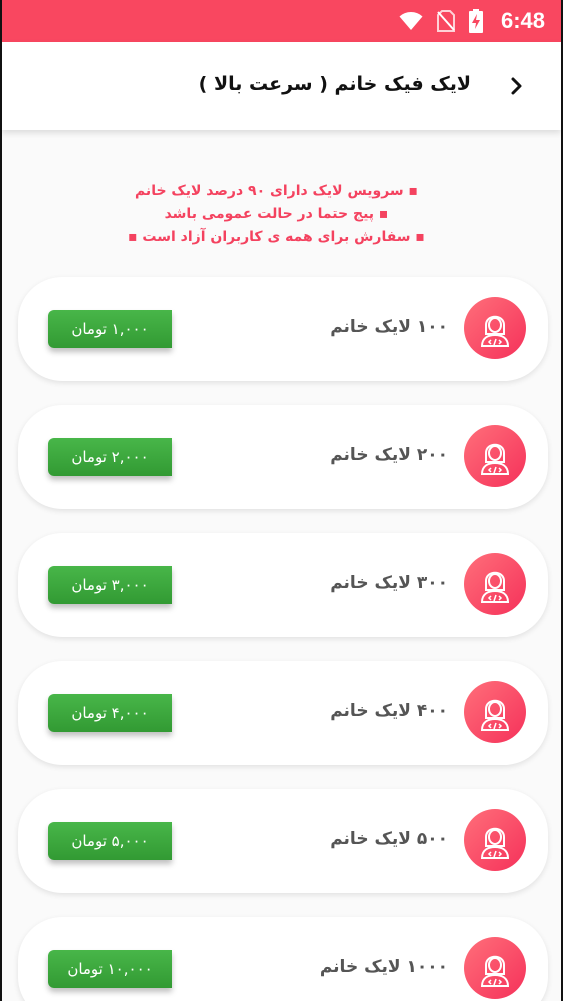 The width and height of the screenshot is (563, 1001). What do you see at coordinates (276, 237) in the screenshot?
I see `notice-line: ▪ سفارش برای همه ی کاربران آزاد است ▪` at bounding box center [276, 237].